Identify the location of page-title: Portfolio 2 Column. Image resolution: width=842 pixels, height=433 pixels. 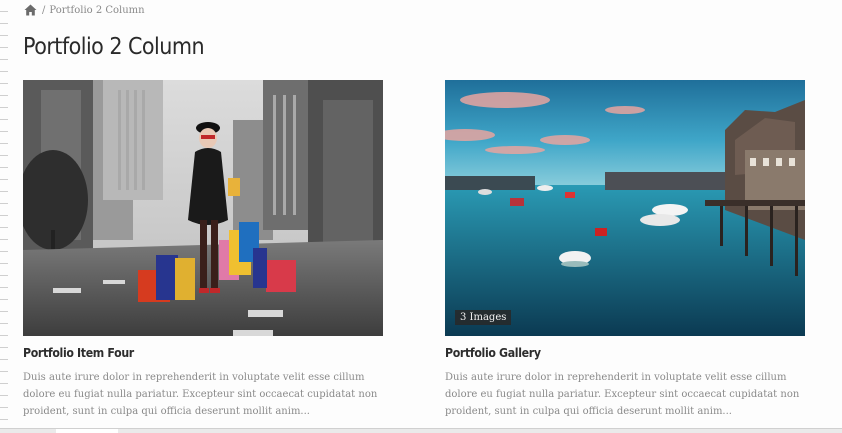
(114, 47).